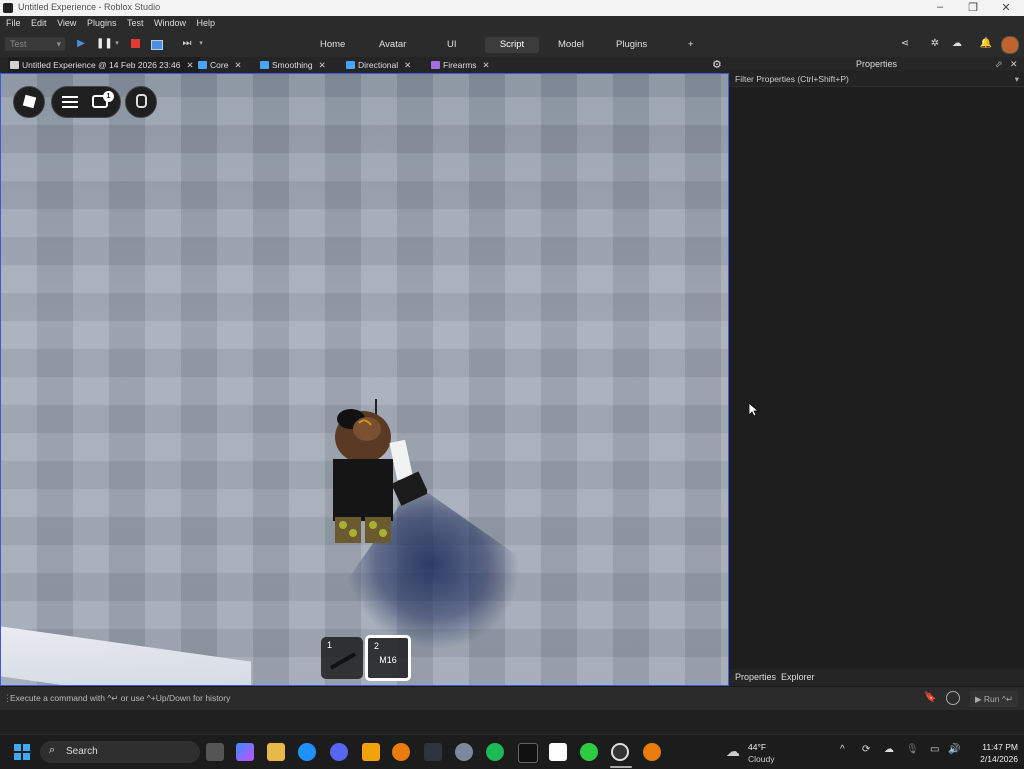  Describe the element at coordinates (170, 23) in the screenshot. I see `menu-window: Window` at that location.